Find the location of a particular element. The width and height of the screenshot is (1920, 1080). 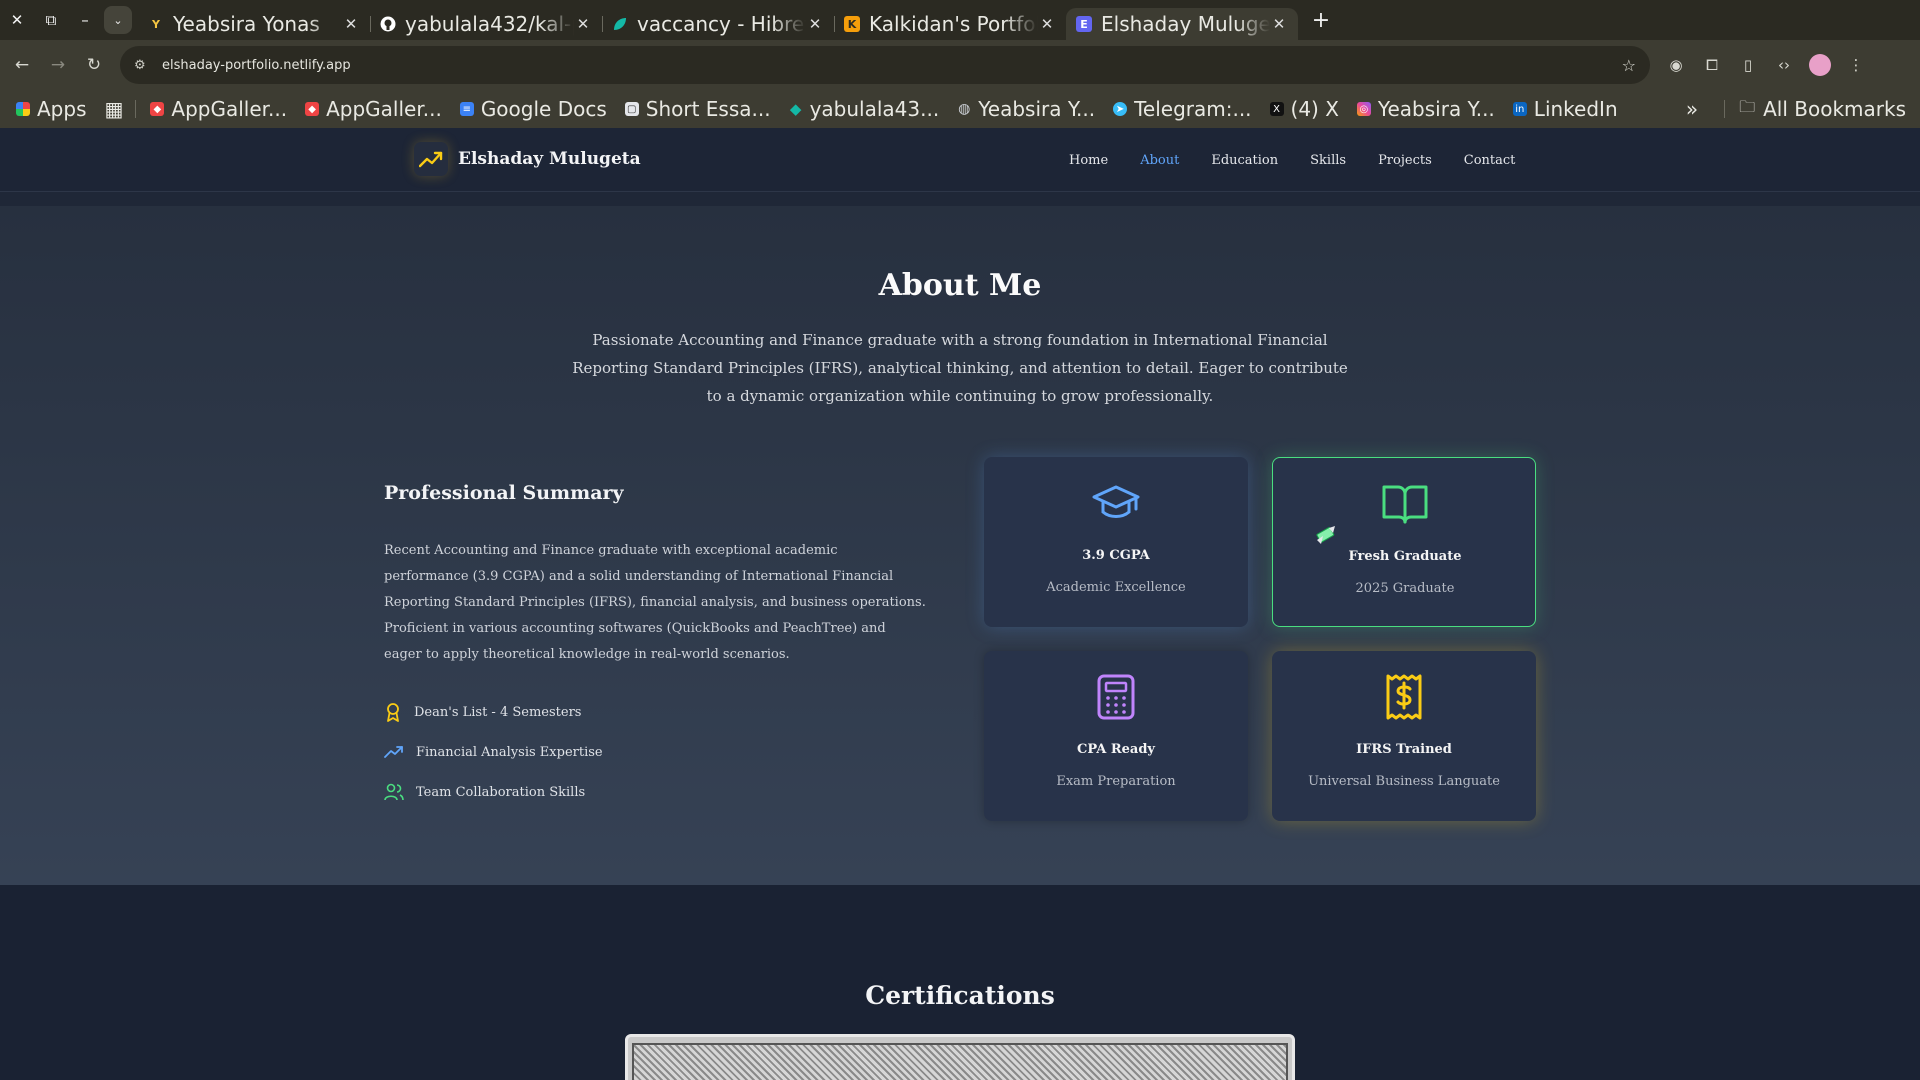

bookmark-item: X (4) X is located at coordinates (1304, 109).